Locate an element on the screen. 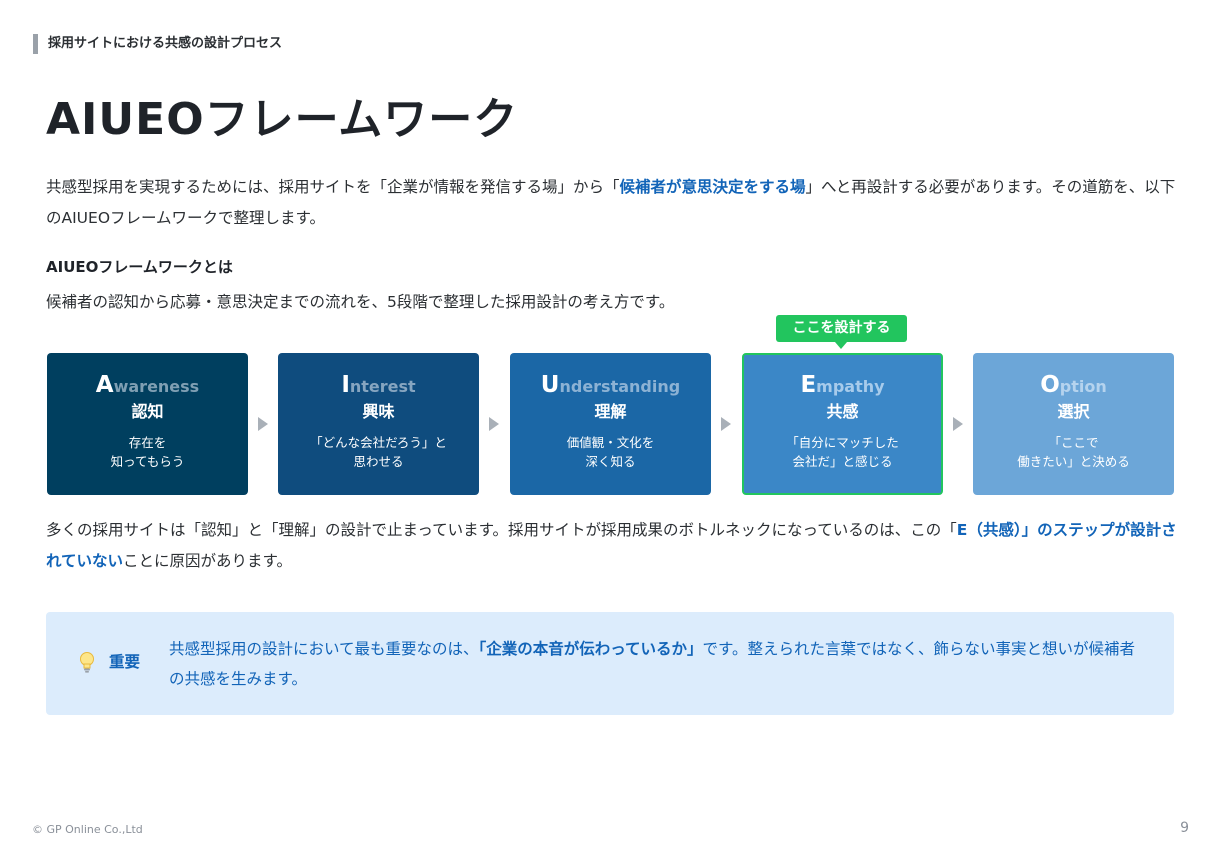  step-description: 「どんな会社だろう」と 思わせる is located at coordinates (378, 452).